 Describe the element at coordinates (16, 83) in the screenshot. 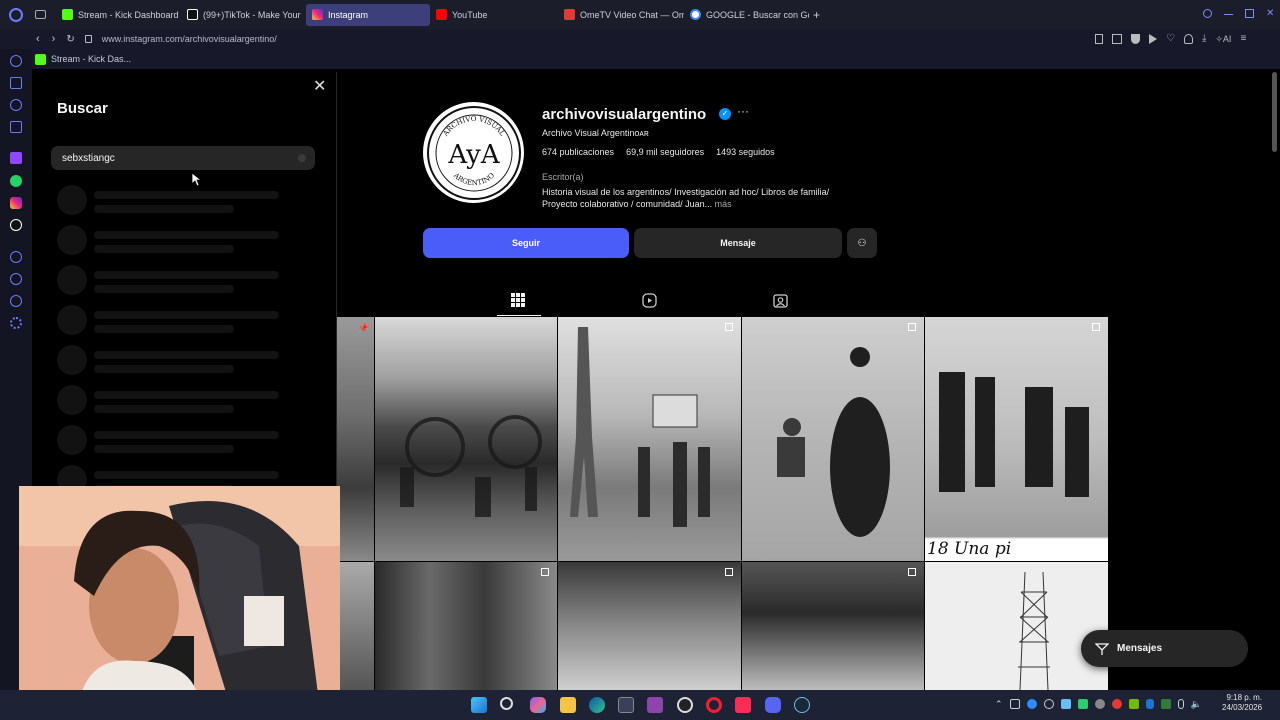

I see `bag-icon` at that location.